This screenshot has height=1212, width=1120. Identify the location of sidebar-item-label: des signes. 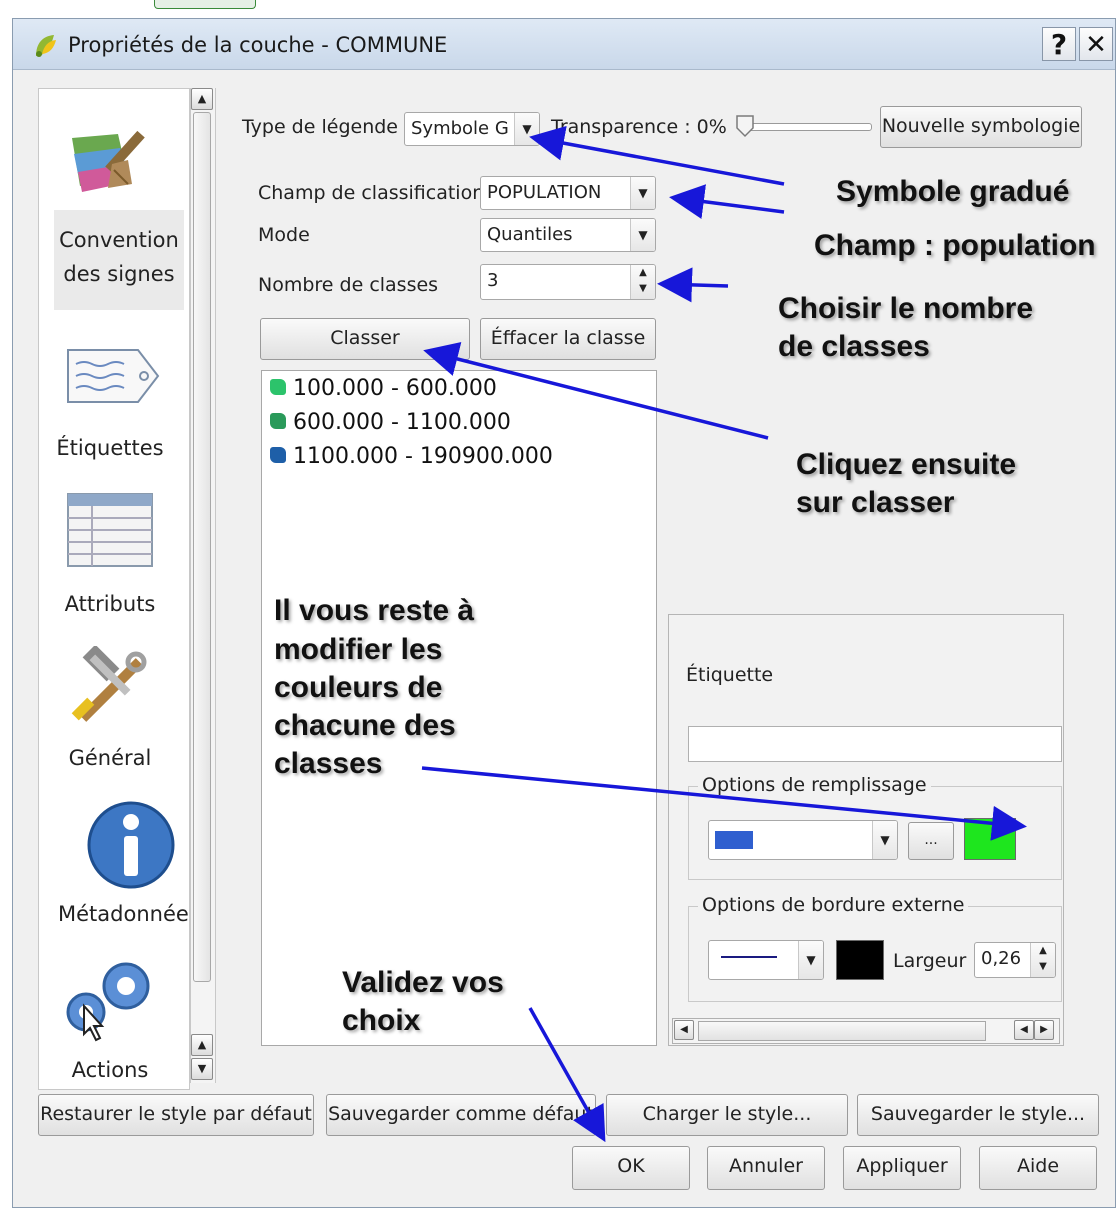
(119, 274).